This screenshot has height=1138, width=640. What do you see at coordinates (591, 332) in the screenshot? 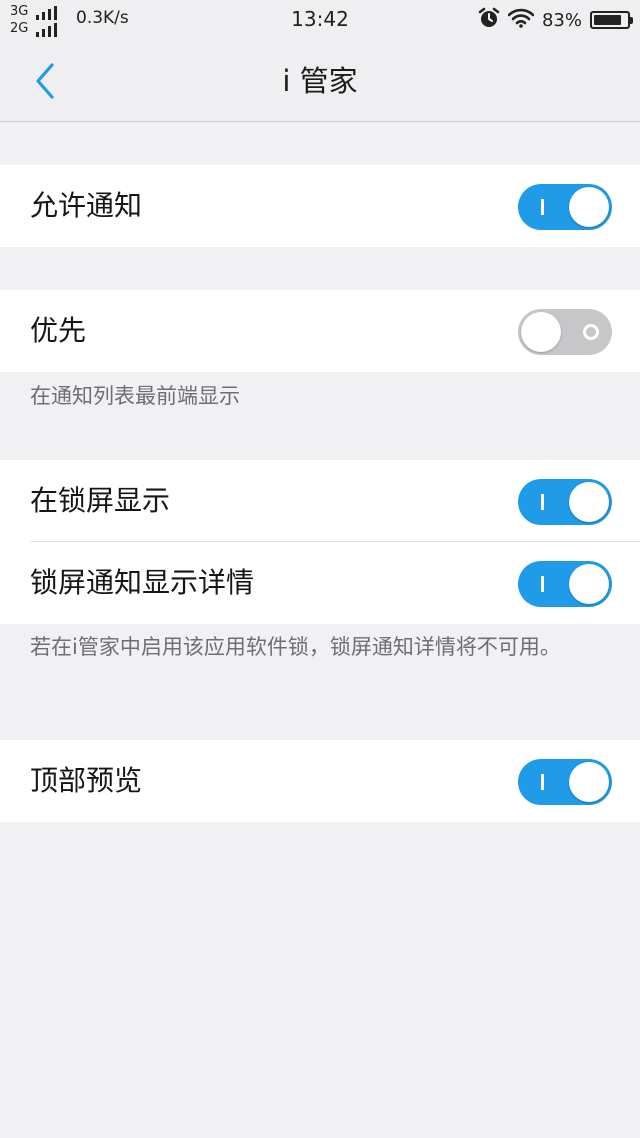
I see `toggle-off-mark-icon` at bounding box center [591, 332].